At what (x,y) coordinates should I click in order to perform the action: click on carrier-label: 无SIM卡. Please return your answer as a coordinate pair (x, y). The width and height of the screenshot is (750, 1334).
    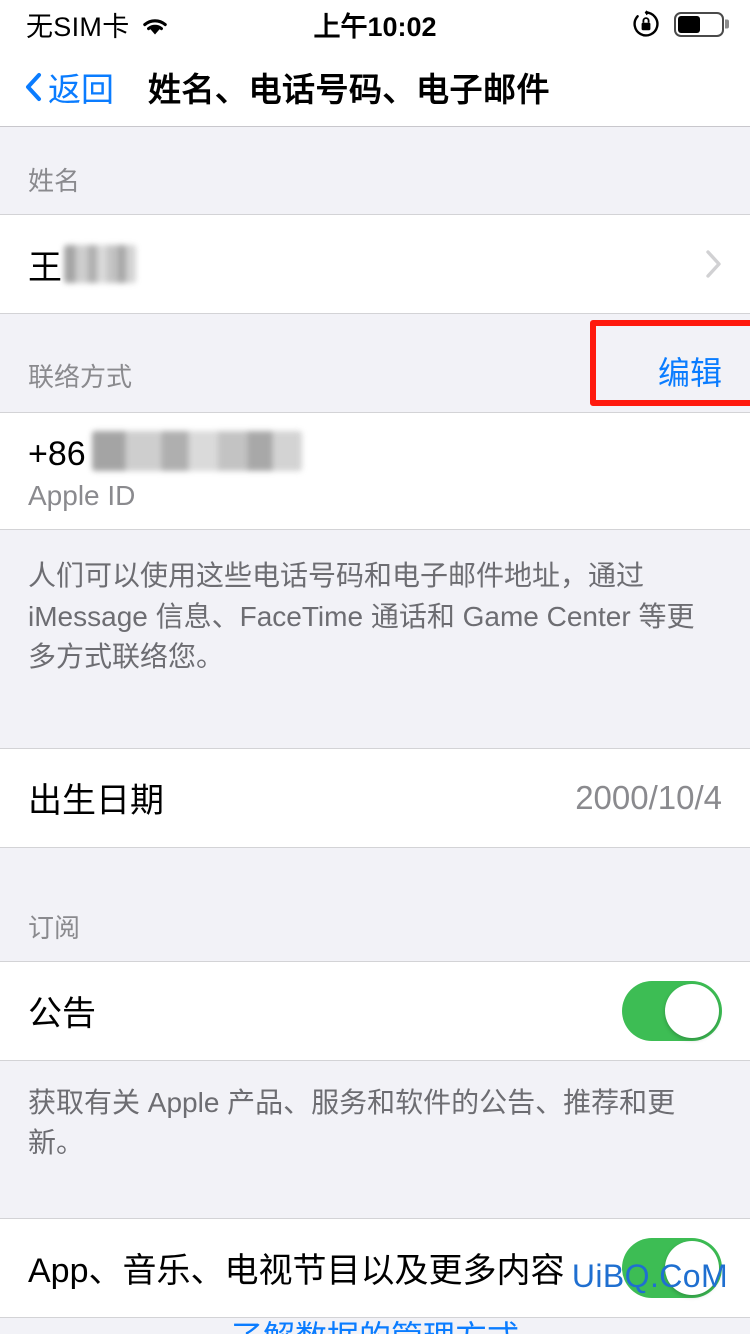
    Looking at the image, I should click on (78, 26).